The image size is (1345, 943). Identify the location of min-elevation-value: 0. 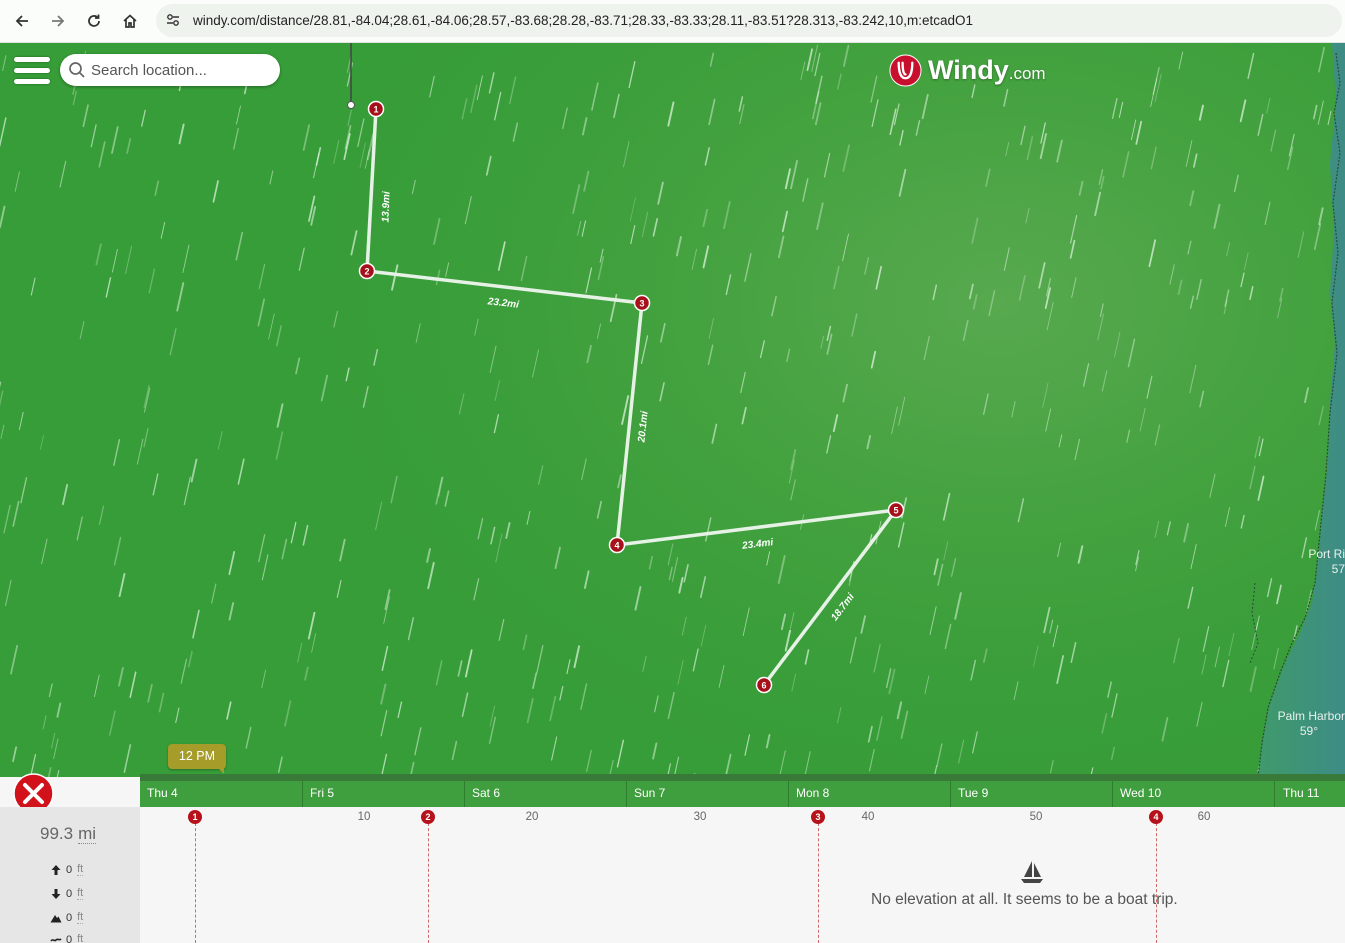
(69, 938).